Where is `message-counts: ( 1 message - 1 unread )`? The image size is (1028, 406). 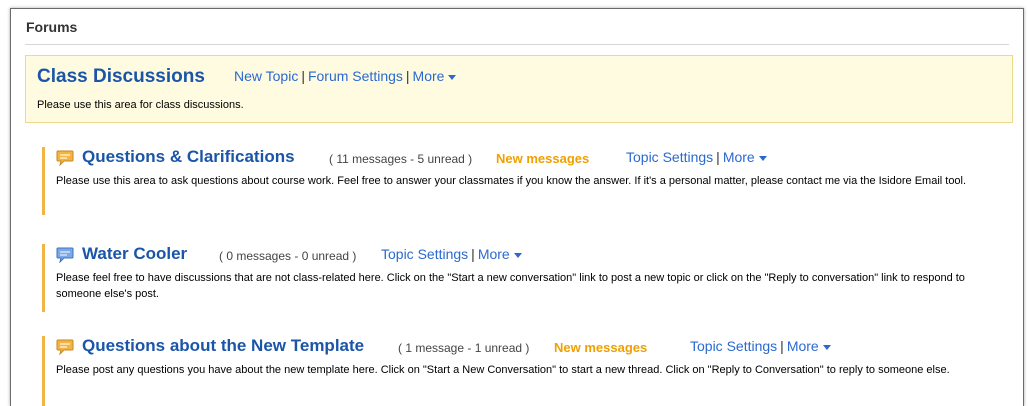
message-counts: ( 1 message - 1 unread ) is located at coordinates (464, 348).